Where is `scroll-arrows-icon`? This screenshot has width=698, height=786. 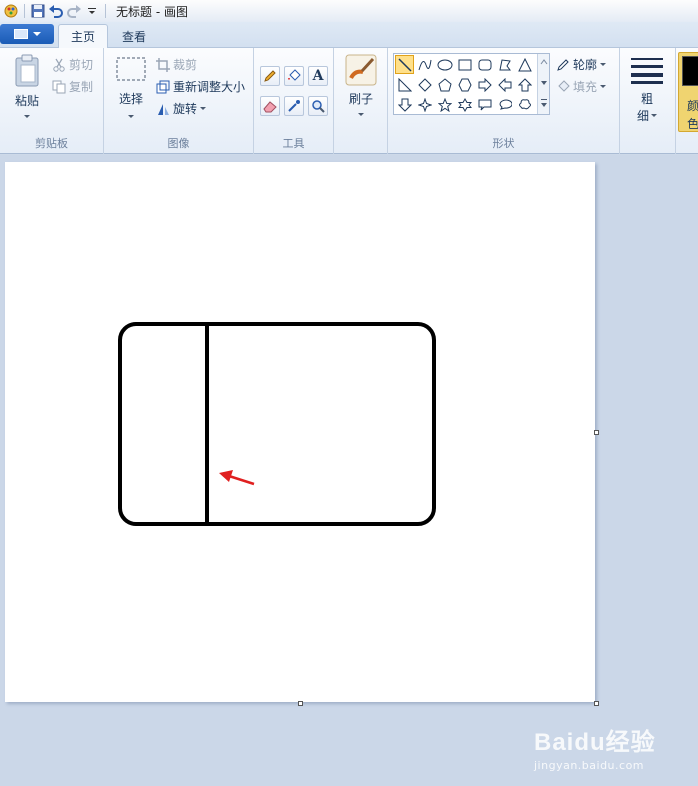 scroll-arrows-icon is located at coordinates (544, 83).